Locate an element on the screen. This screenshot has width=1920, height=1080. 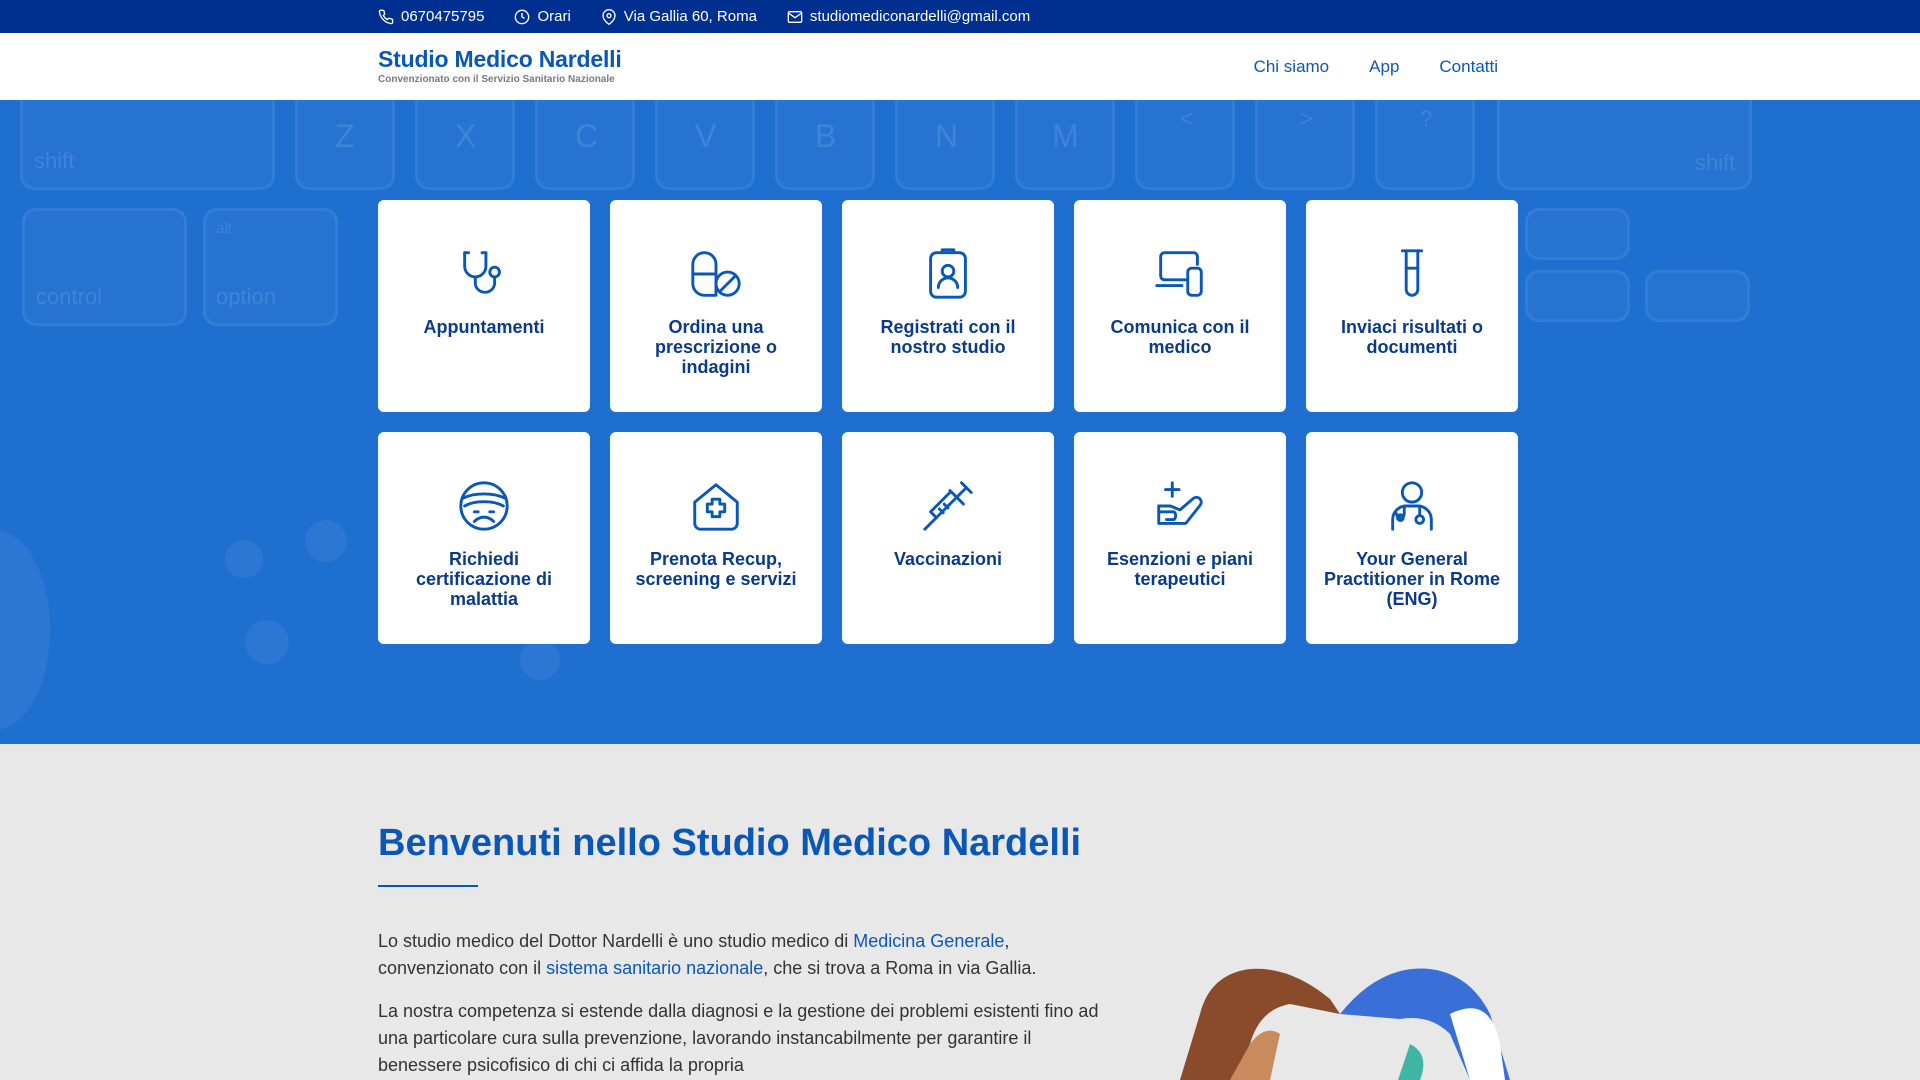
map-pin-icon is located at coordinates (609, 16).